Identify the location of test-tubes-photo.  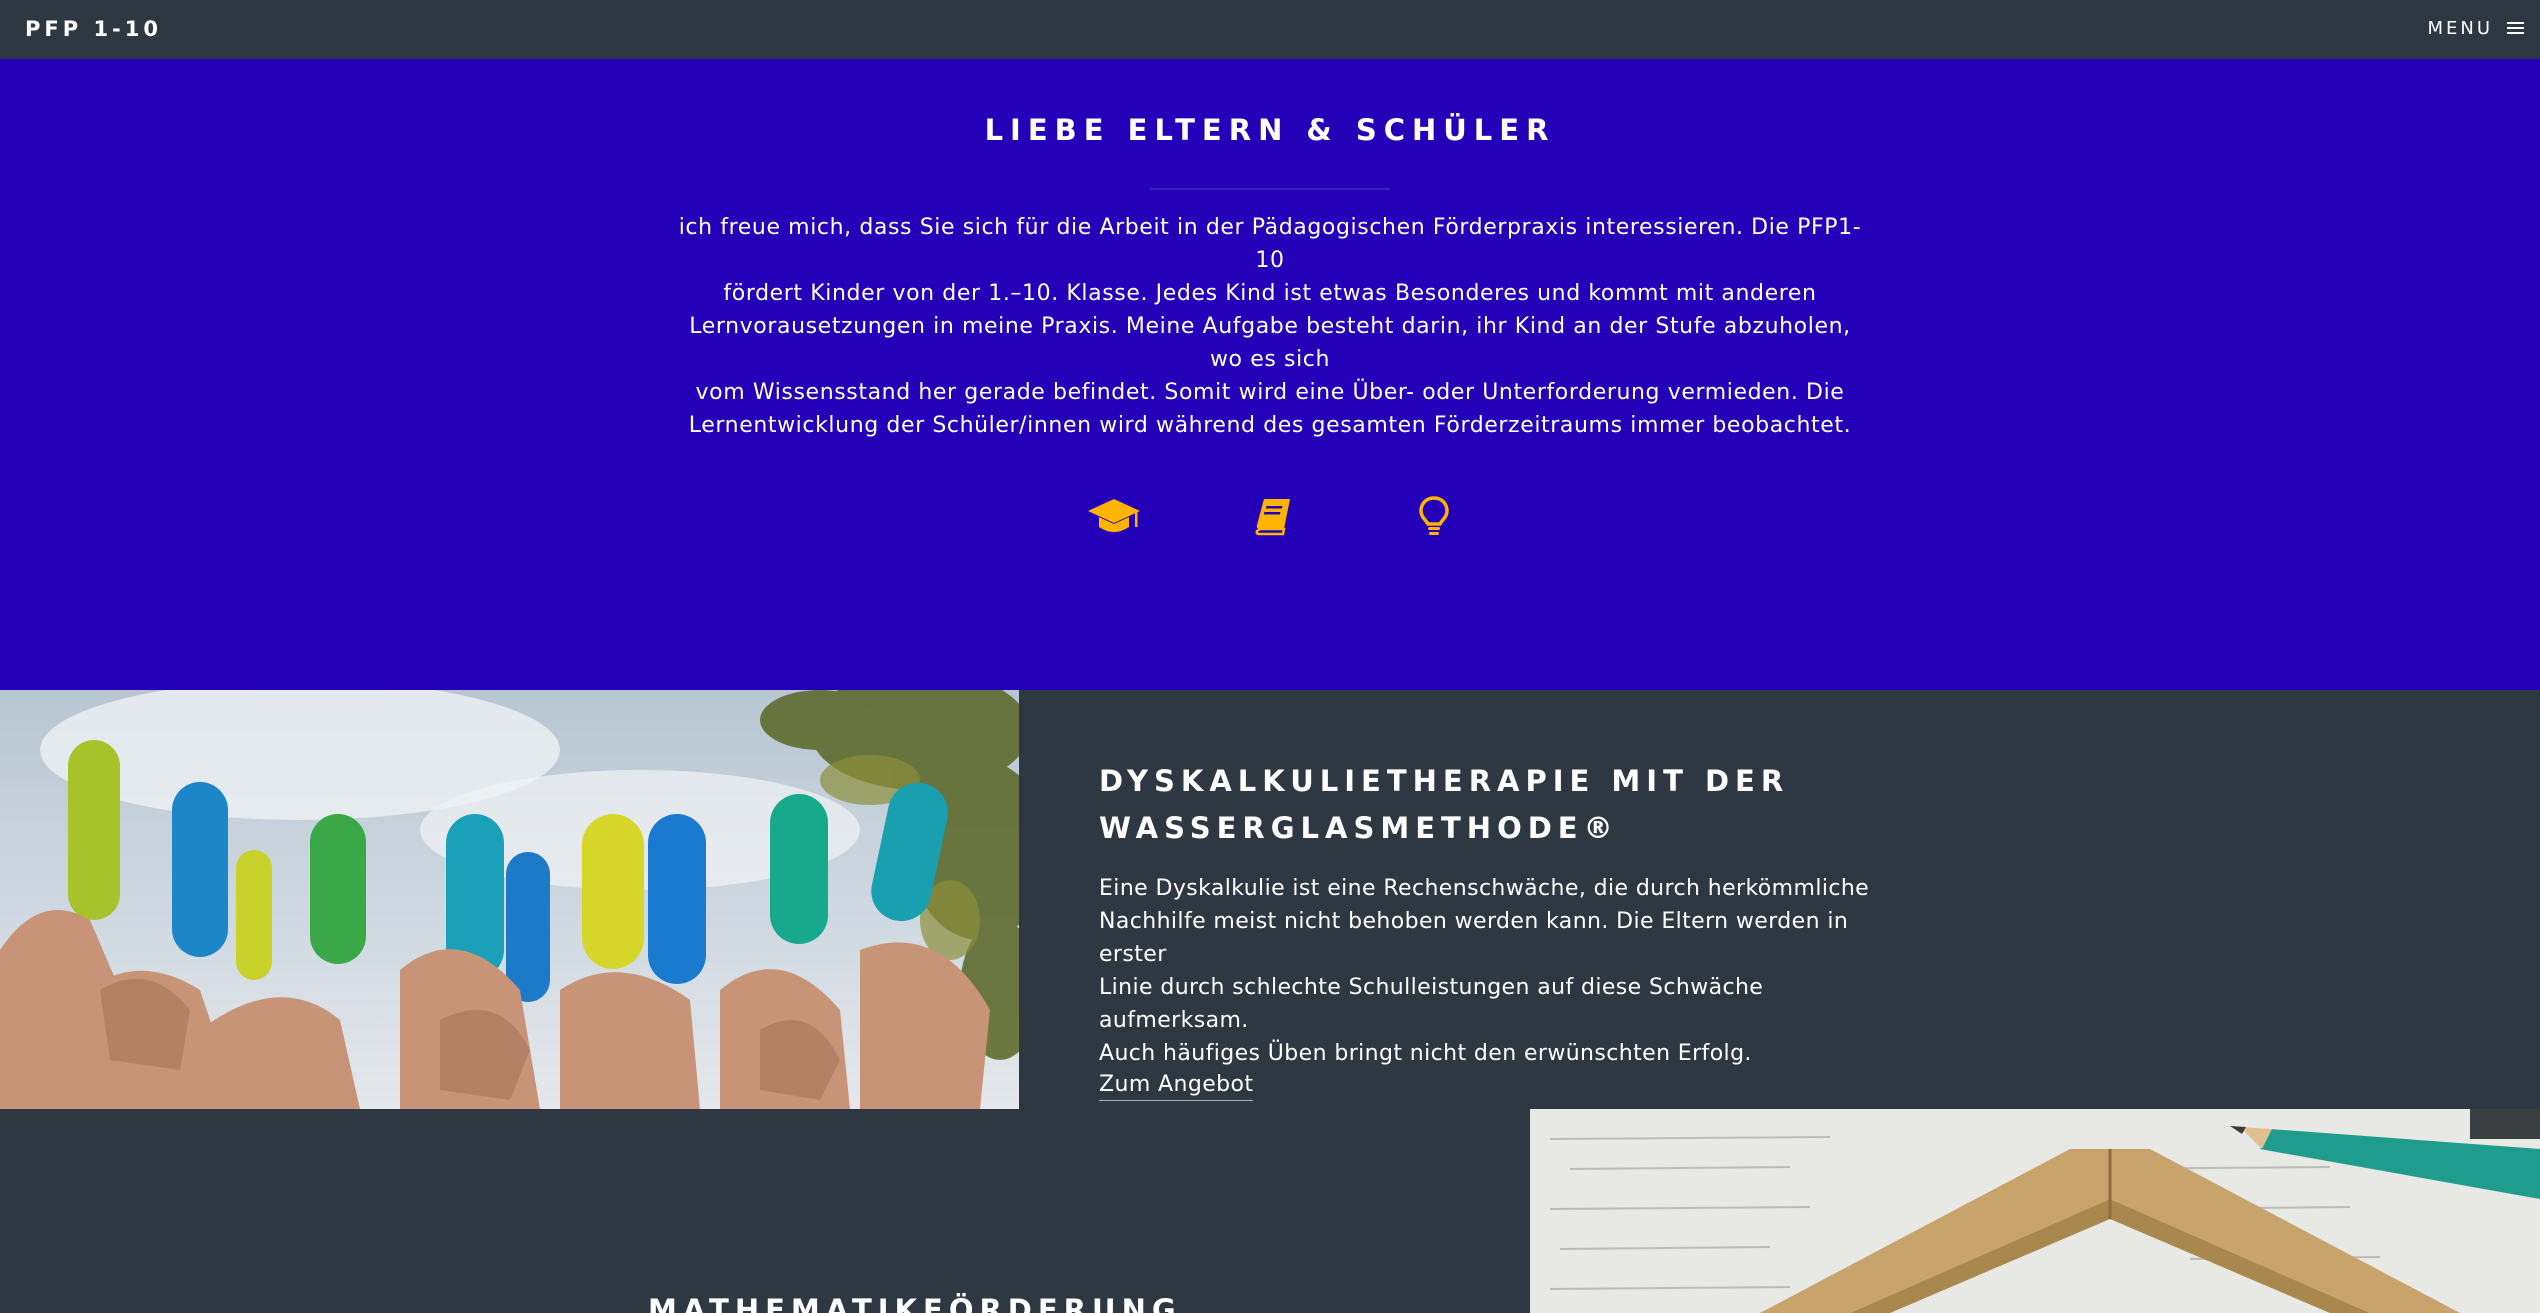
(509, 899).